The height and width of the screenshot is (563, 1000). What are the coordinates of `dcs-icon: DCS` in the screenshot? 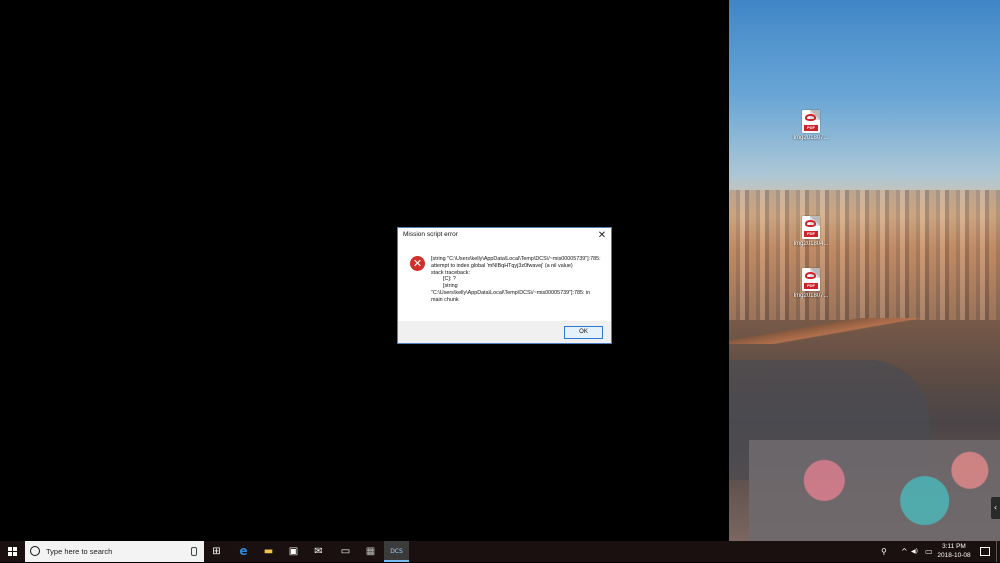 It's located at (396, 551).